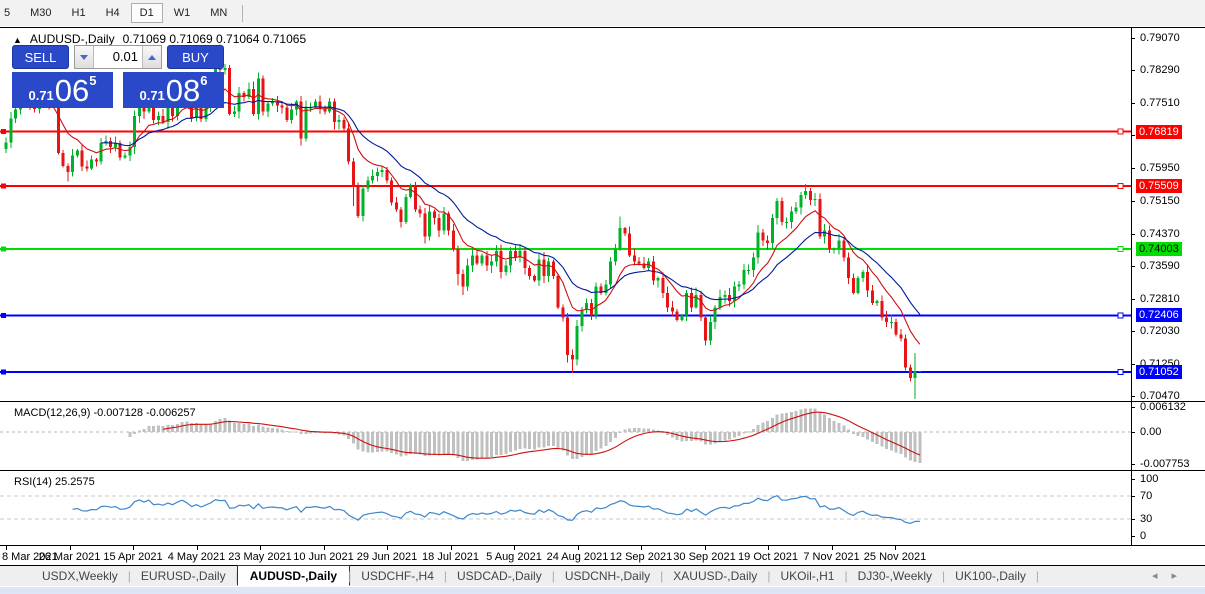  I want to click on tab-usdcnh-daily: USDCNH-,Daily, so click(607, 576).